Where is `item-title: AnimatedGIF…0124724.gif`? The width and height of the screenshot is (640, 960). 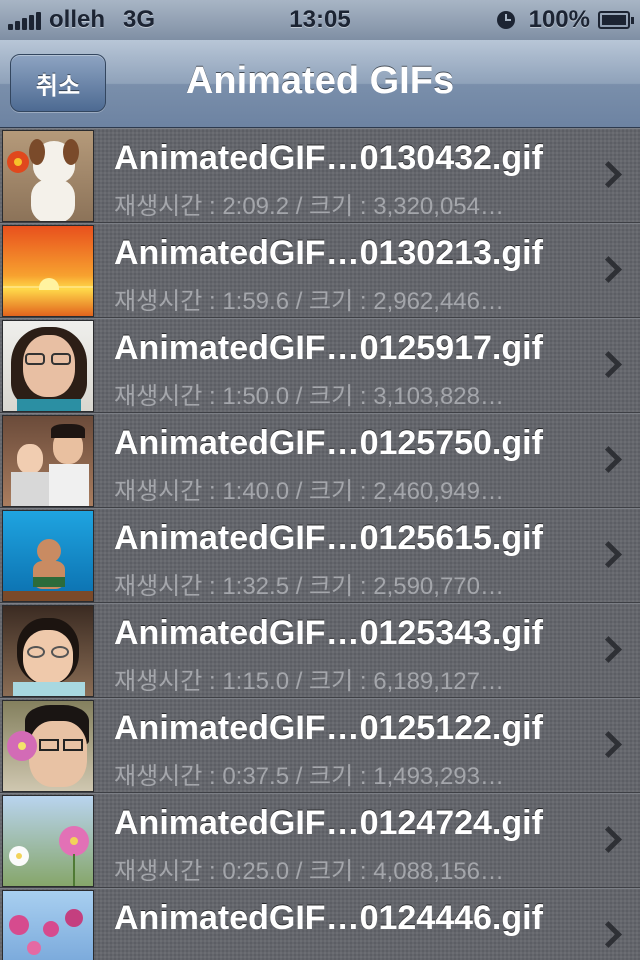 item-title: AnimatedGIF…0124724.gif is located at coordinates (328, 823).